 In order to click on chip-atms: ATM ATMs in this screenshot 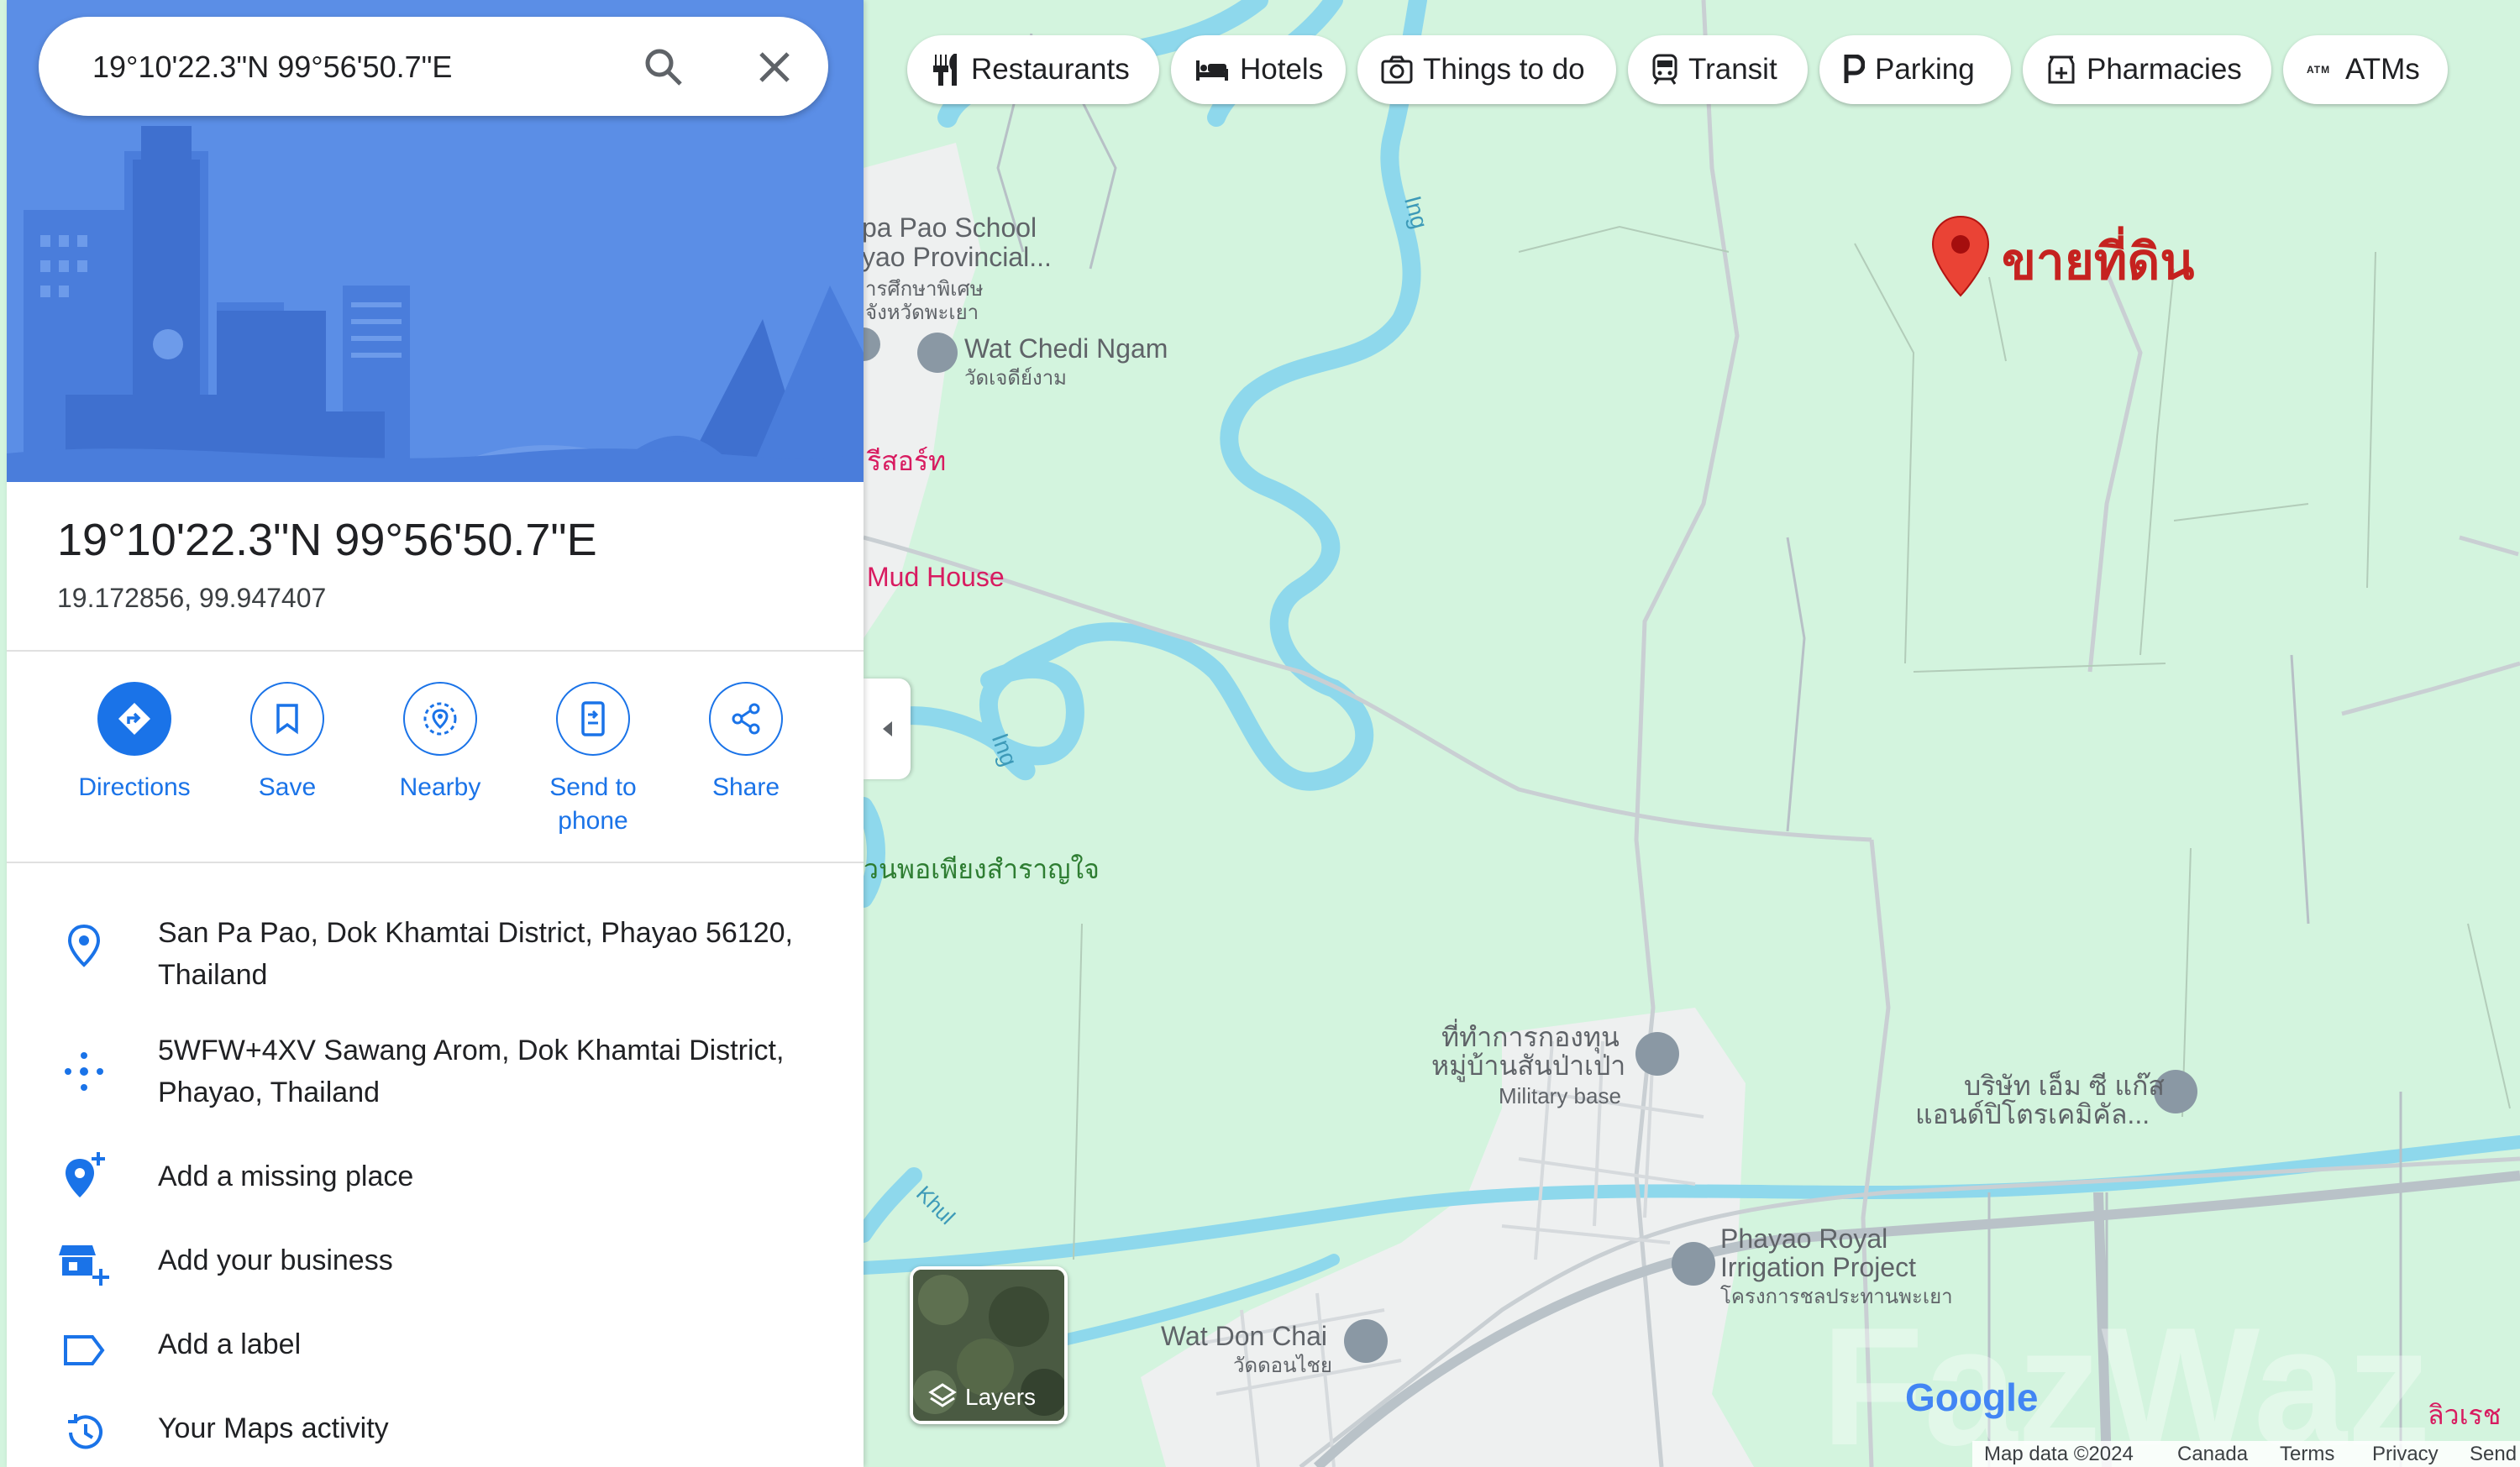, I will do `click(2365, 69)`.